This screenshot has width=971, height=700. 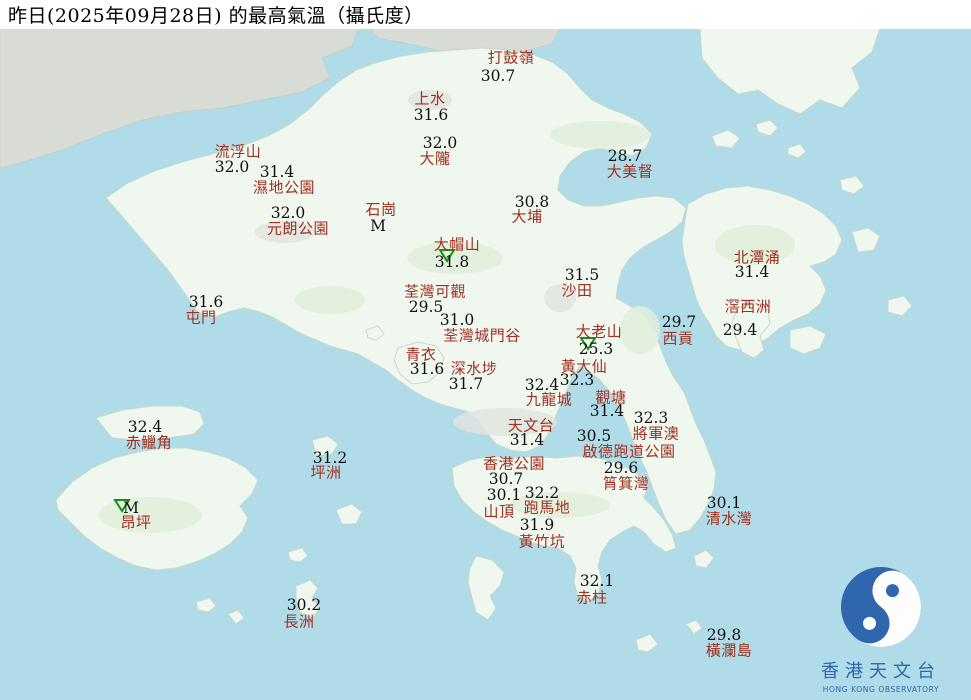 I want to click on station-name: 黃竹坑, so click(x=542, y=541).